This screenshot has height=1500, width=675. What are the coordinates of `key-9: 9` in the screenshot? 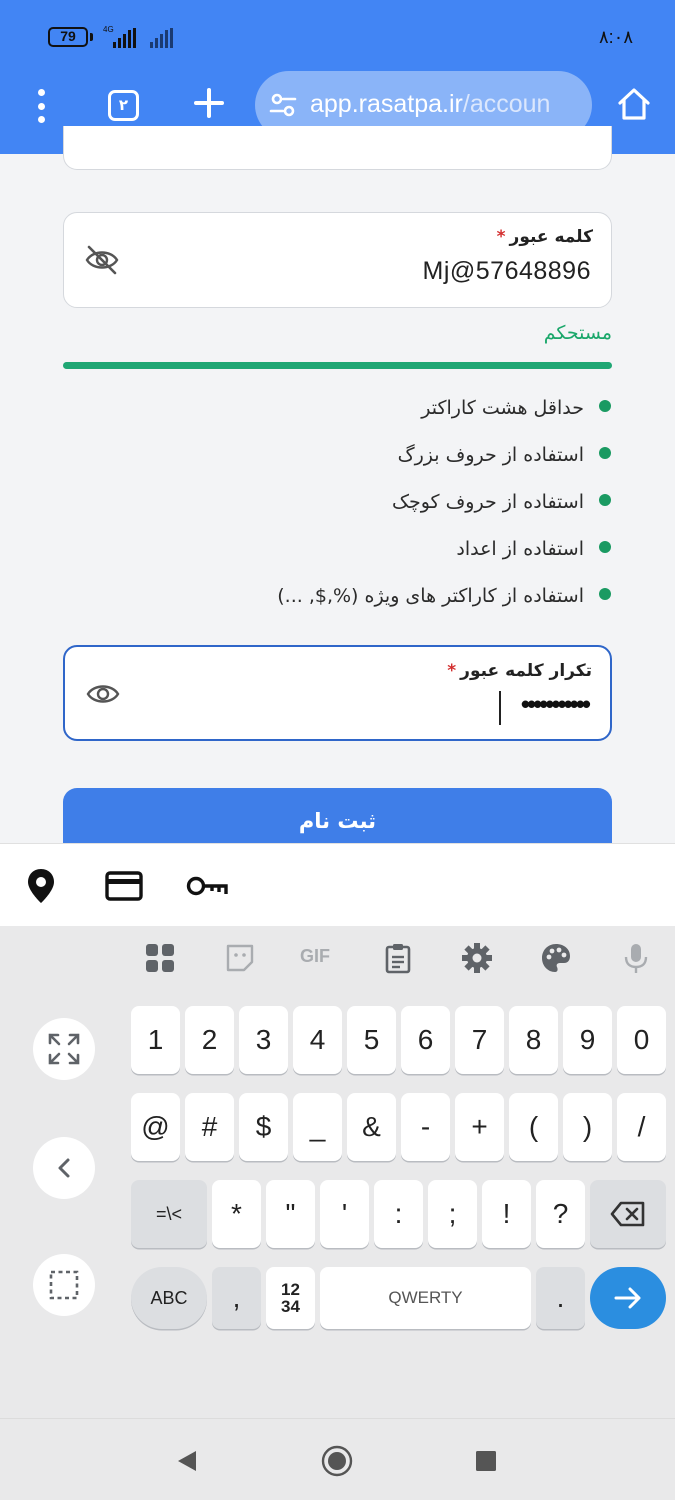 It's located at (587, 1040).